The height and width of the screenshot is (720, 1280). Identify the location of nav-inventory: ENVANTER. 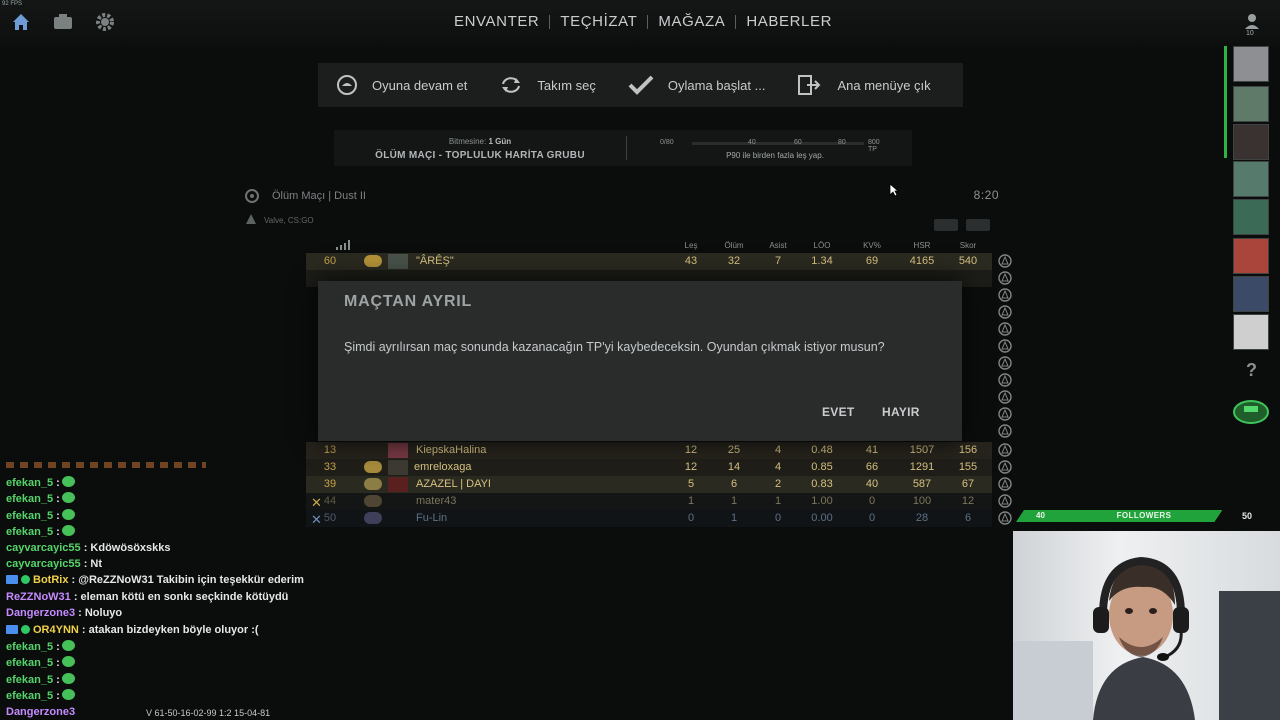
(496, 21).